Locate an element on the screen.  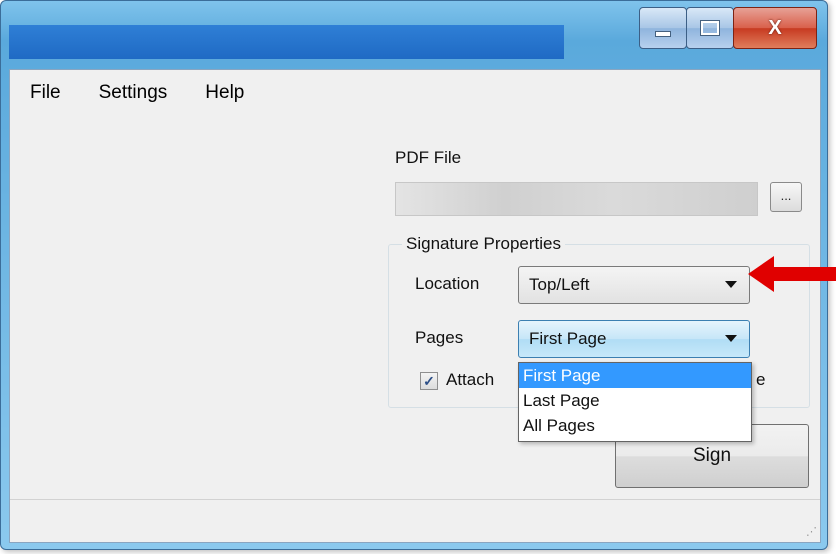
close-button: X is located at coordinates (775, 28).